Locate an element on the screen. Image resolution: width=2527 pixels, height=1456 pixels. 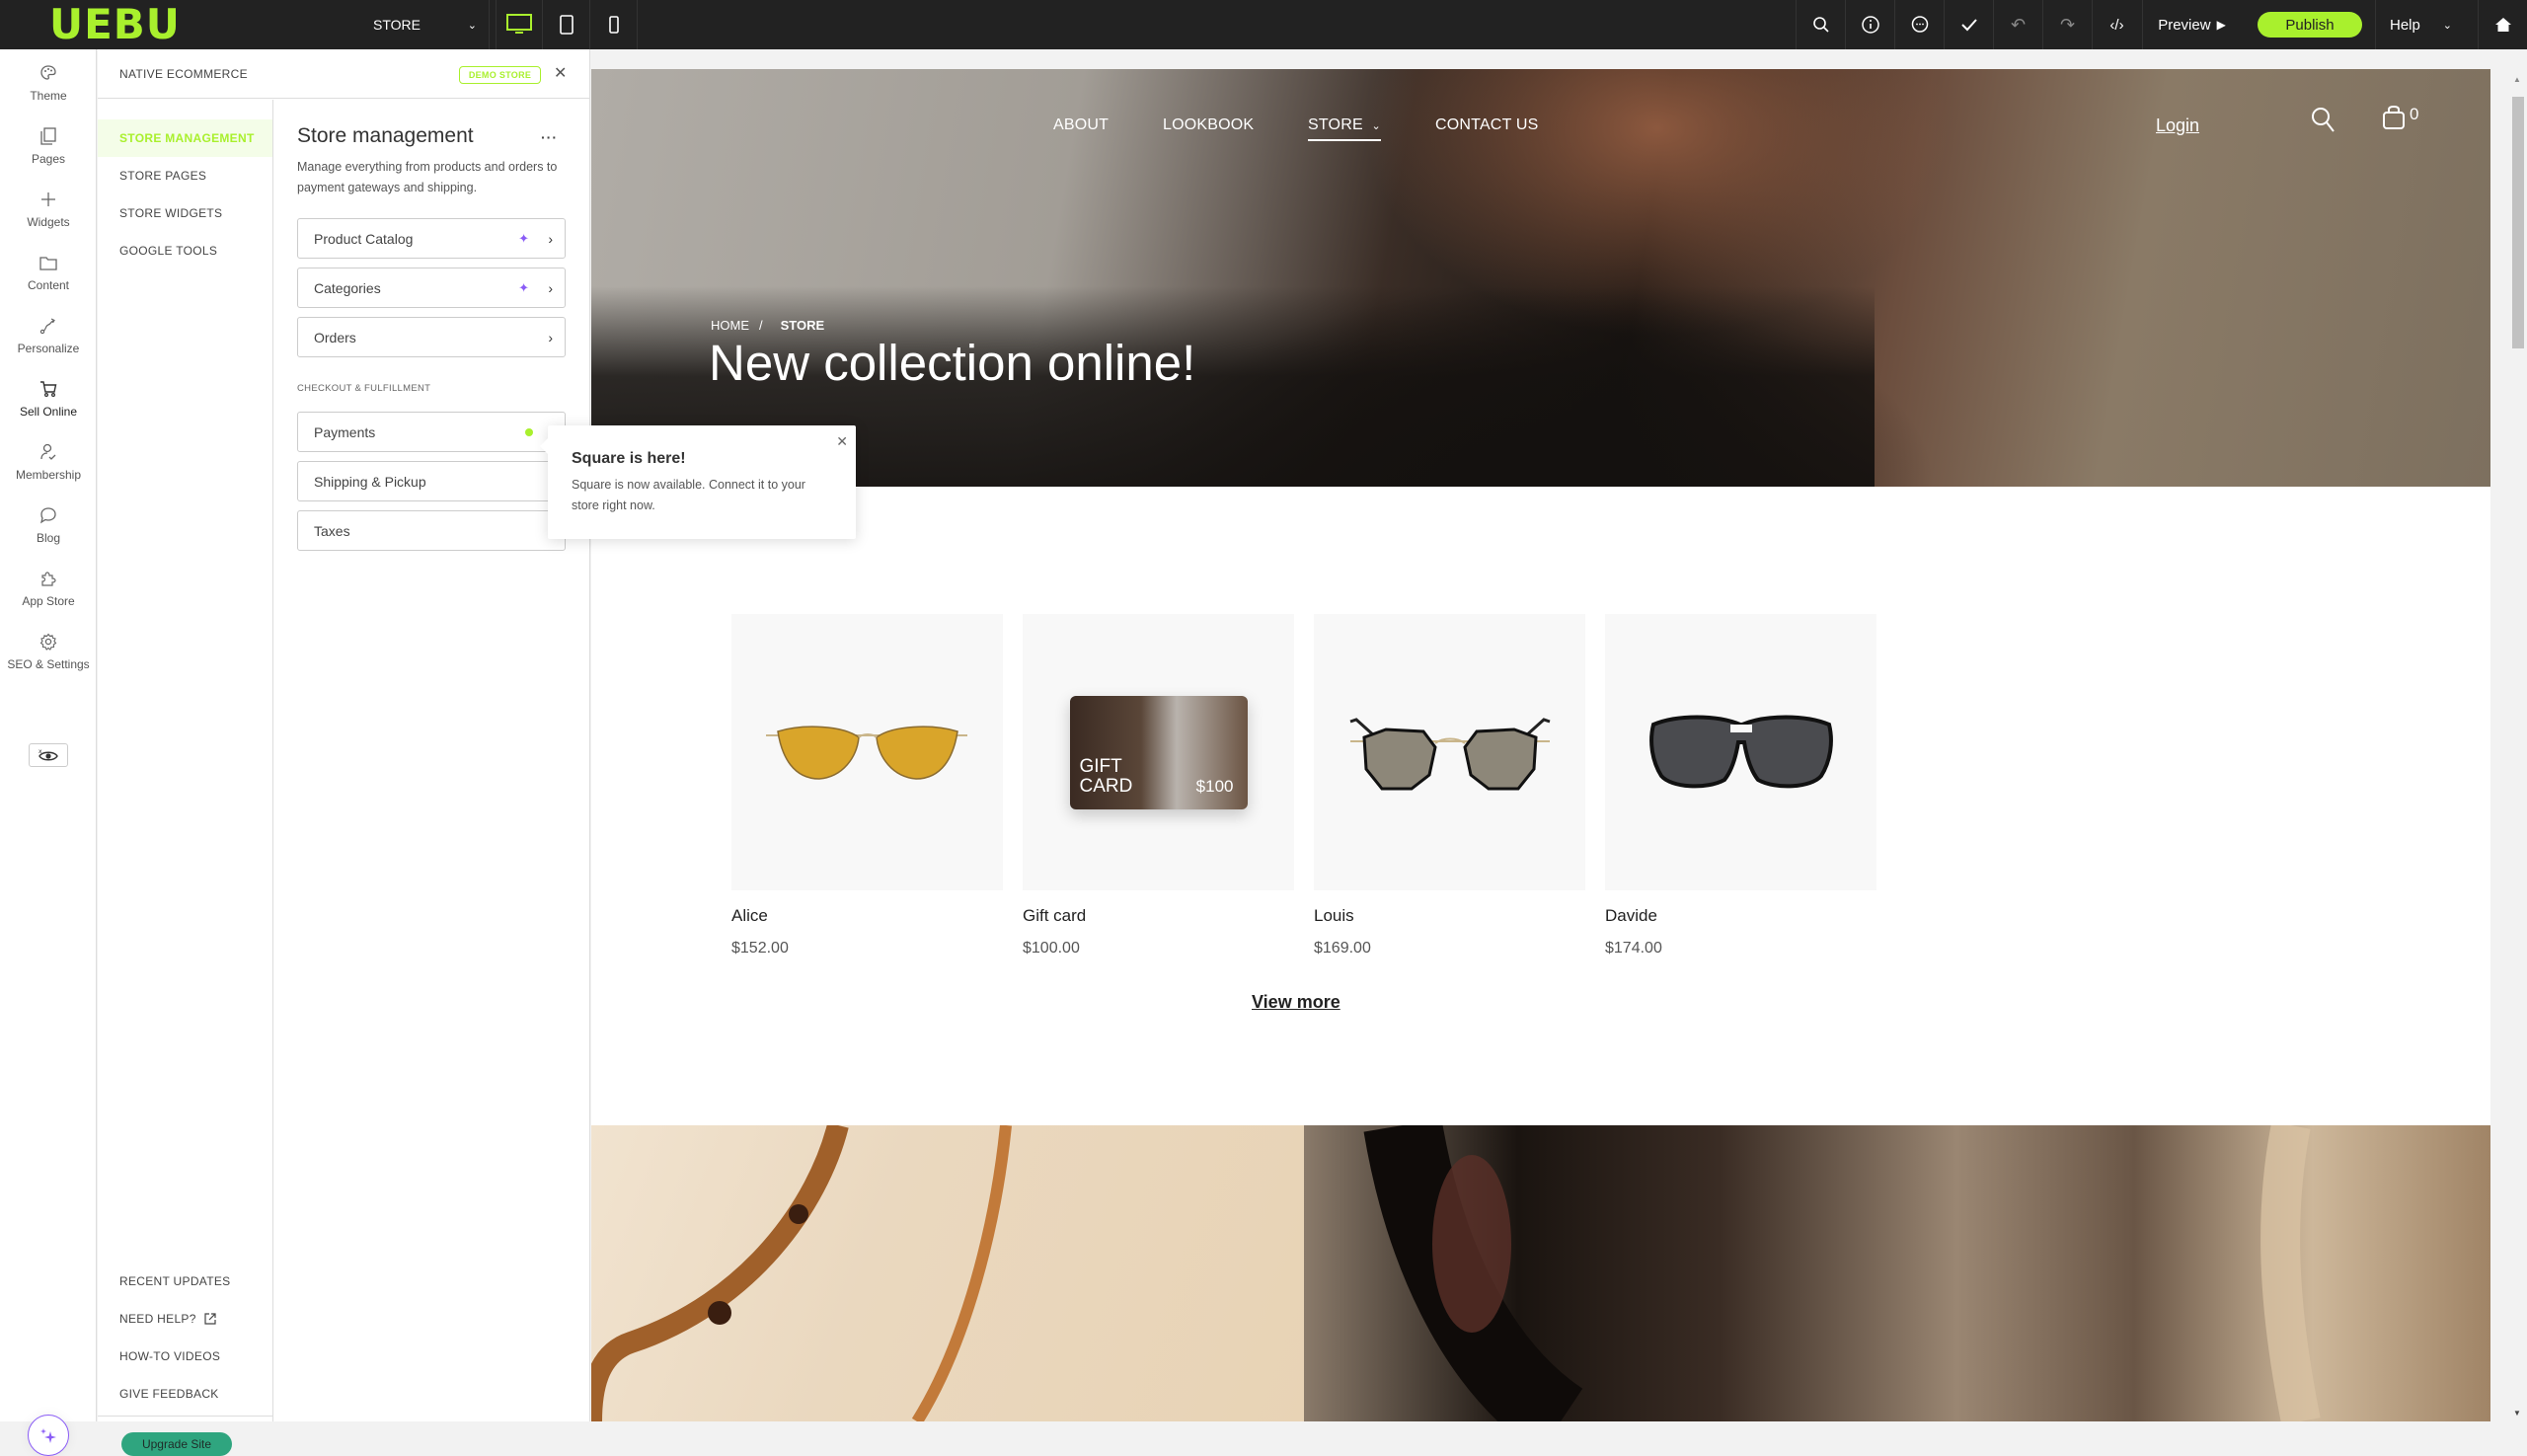
site-cart: 0 is located at coordinates (2400, 117).